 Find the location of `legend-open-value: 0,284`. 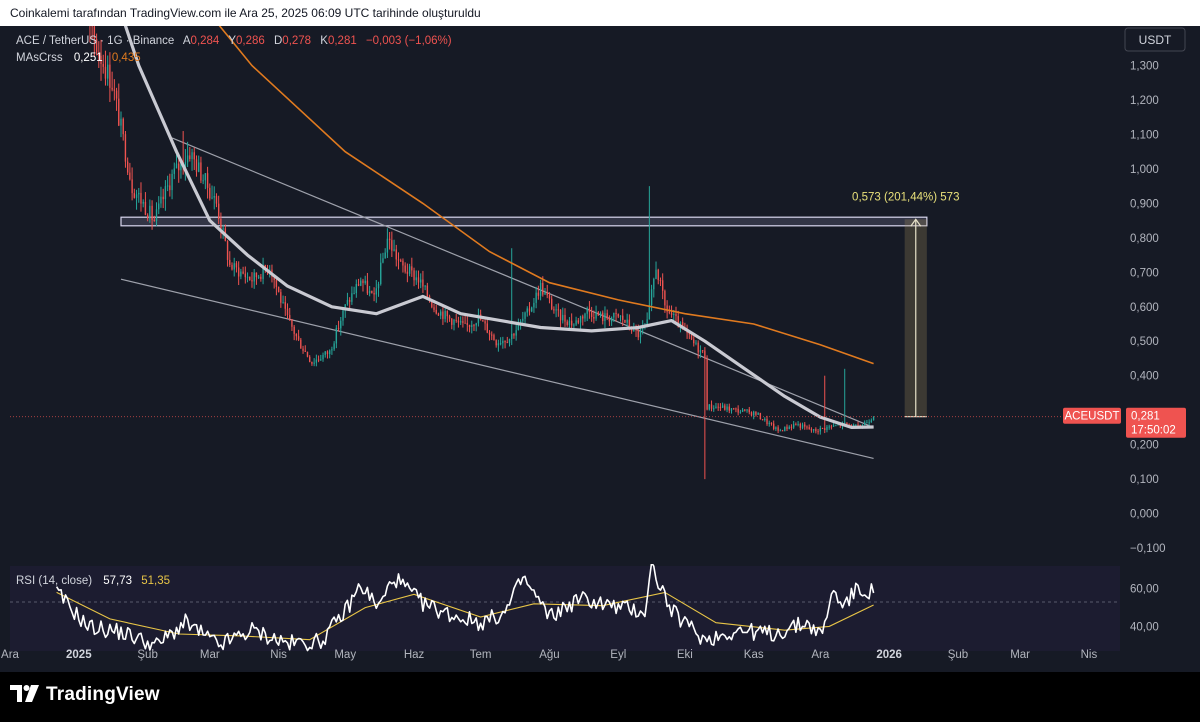

legend-open-value: 0,284 is located at coordinates (205, 41).